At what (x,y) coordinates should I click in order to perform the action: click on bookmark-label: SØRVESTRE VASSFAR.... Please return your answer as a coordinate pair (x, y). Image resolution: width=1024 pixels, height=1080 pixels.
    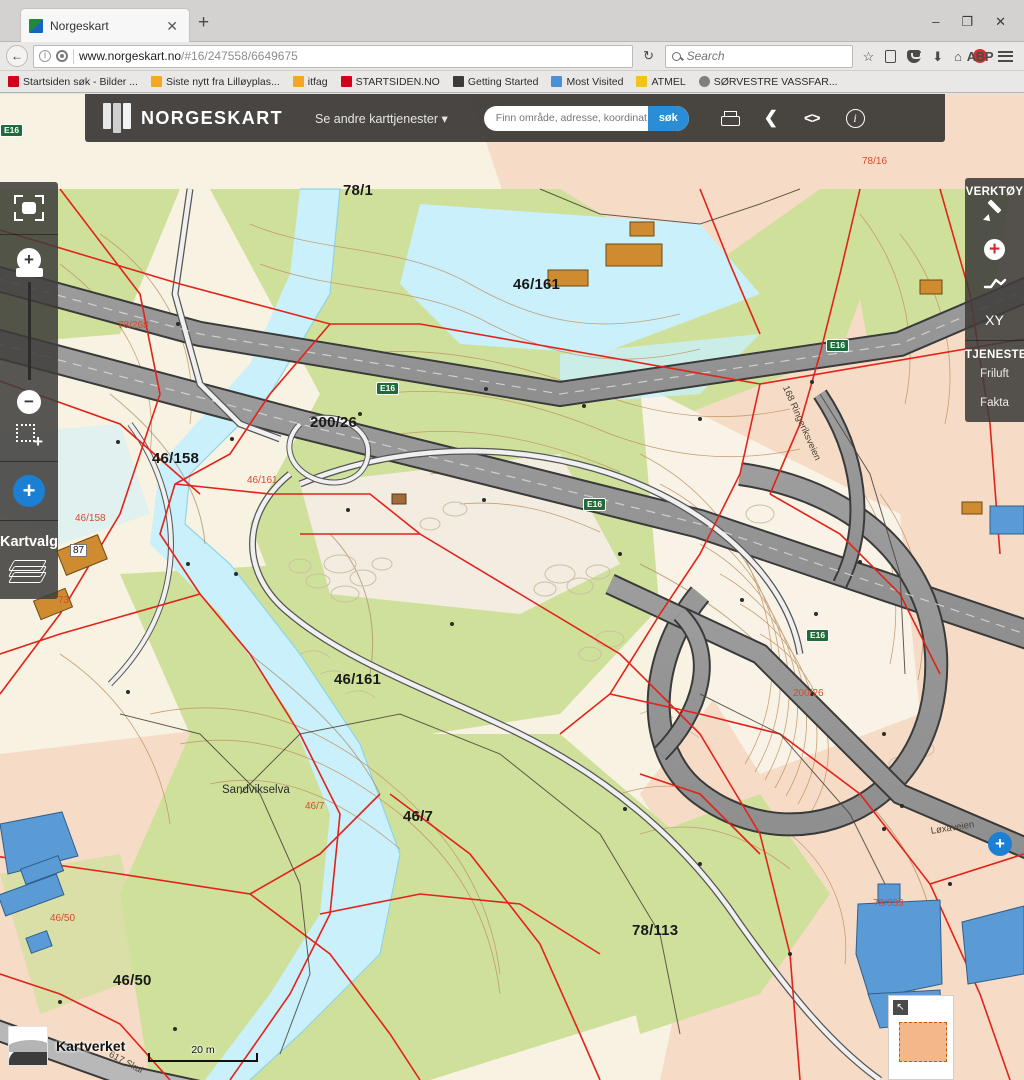
    Looking at the image, I should click on (775, 81).